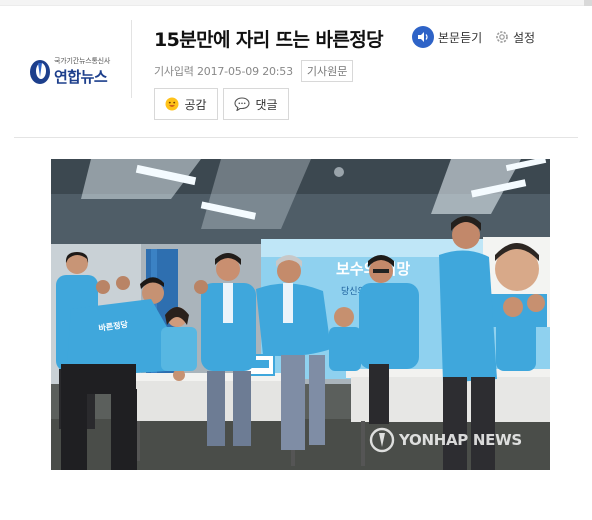 This screenshot has height=520, width=592. I want to click on listen-button: 본문듣기, so click(447, 37).